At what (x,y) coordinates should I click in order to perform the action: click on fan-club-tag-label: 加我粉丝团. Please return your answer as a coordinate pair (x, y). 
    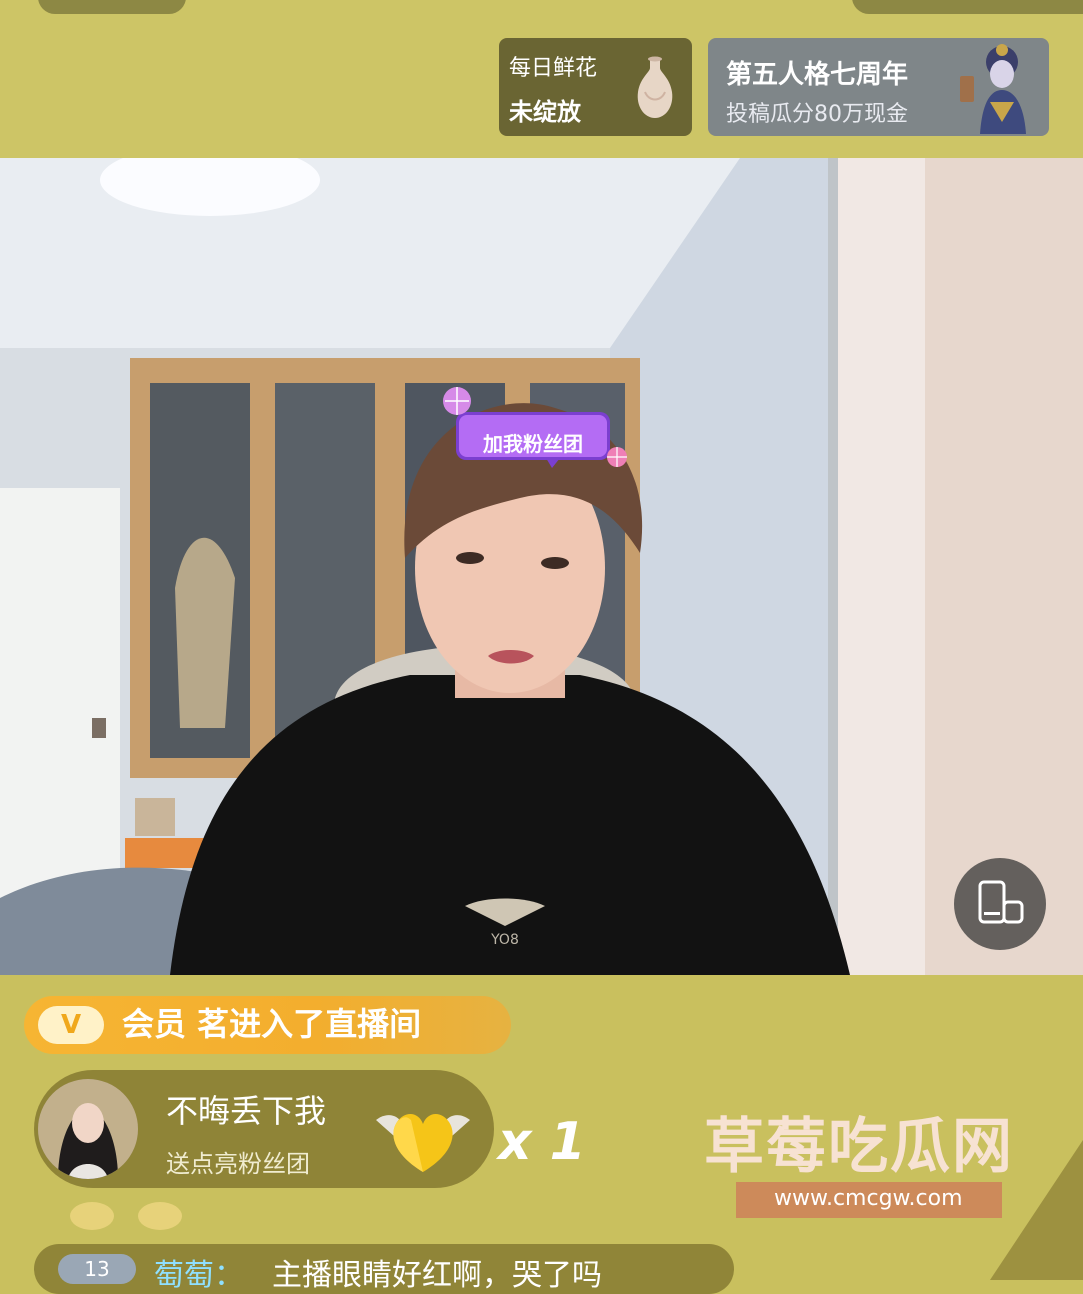
    Looking at the image, I should click on (533, 444).